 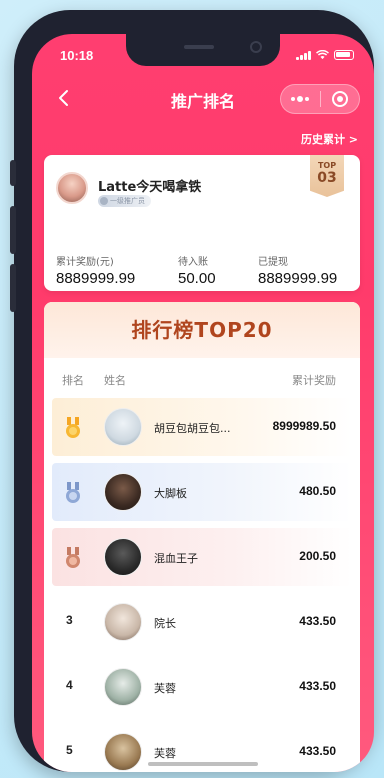 I want to click on row-rank: 5, so click(x=69, y=750).